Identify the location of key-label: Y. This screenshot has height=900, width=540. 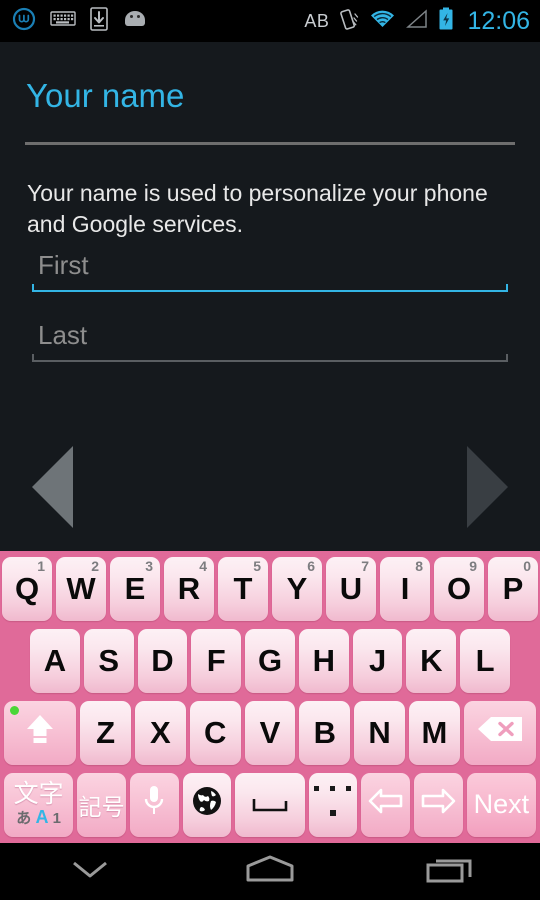
(297, 588).